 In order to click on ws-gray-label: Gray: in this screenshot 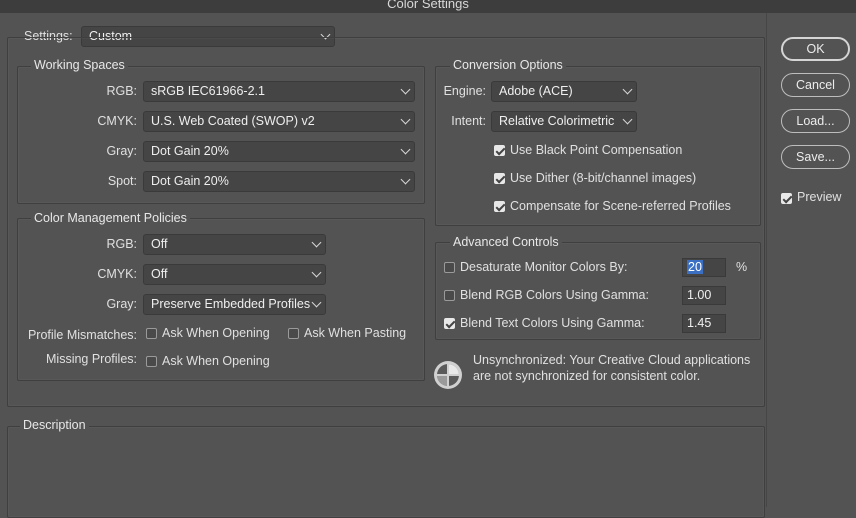, I will do `click(121, 151)`.